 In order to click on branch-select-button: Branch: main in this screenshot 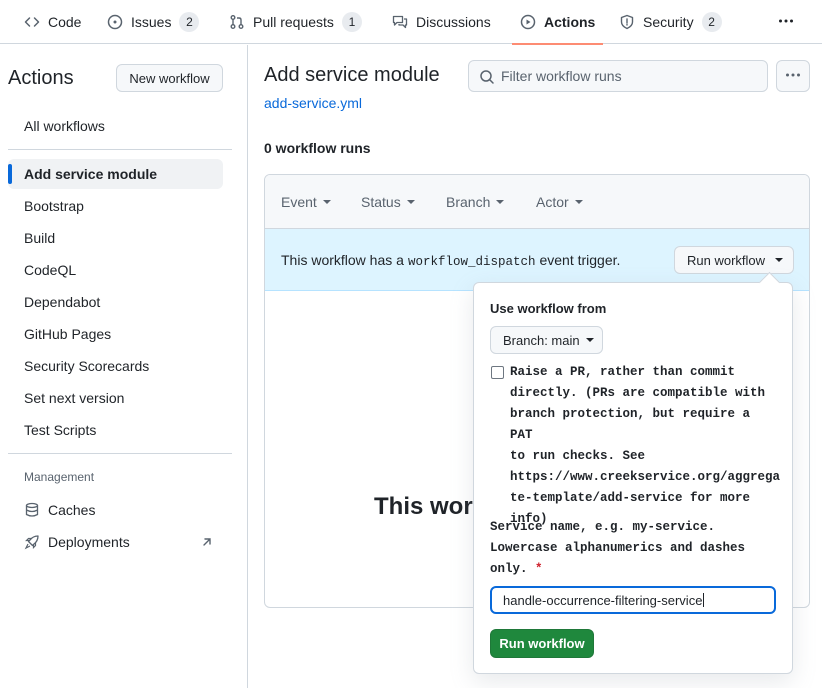, I will do `click(546, 340)`.